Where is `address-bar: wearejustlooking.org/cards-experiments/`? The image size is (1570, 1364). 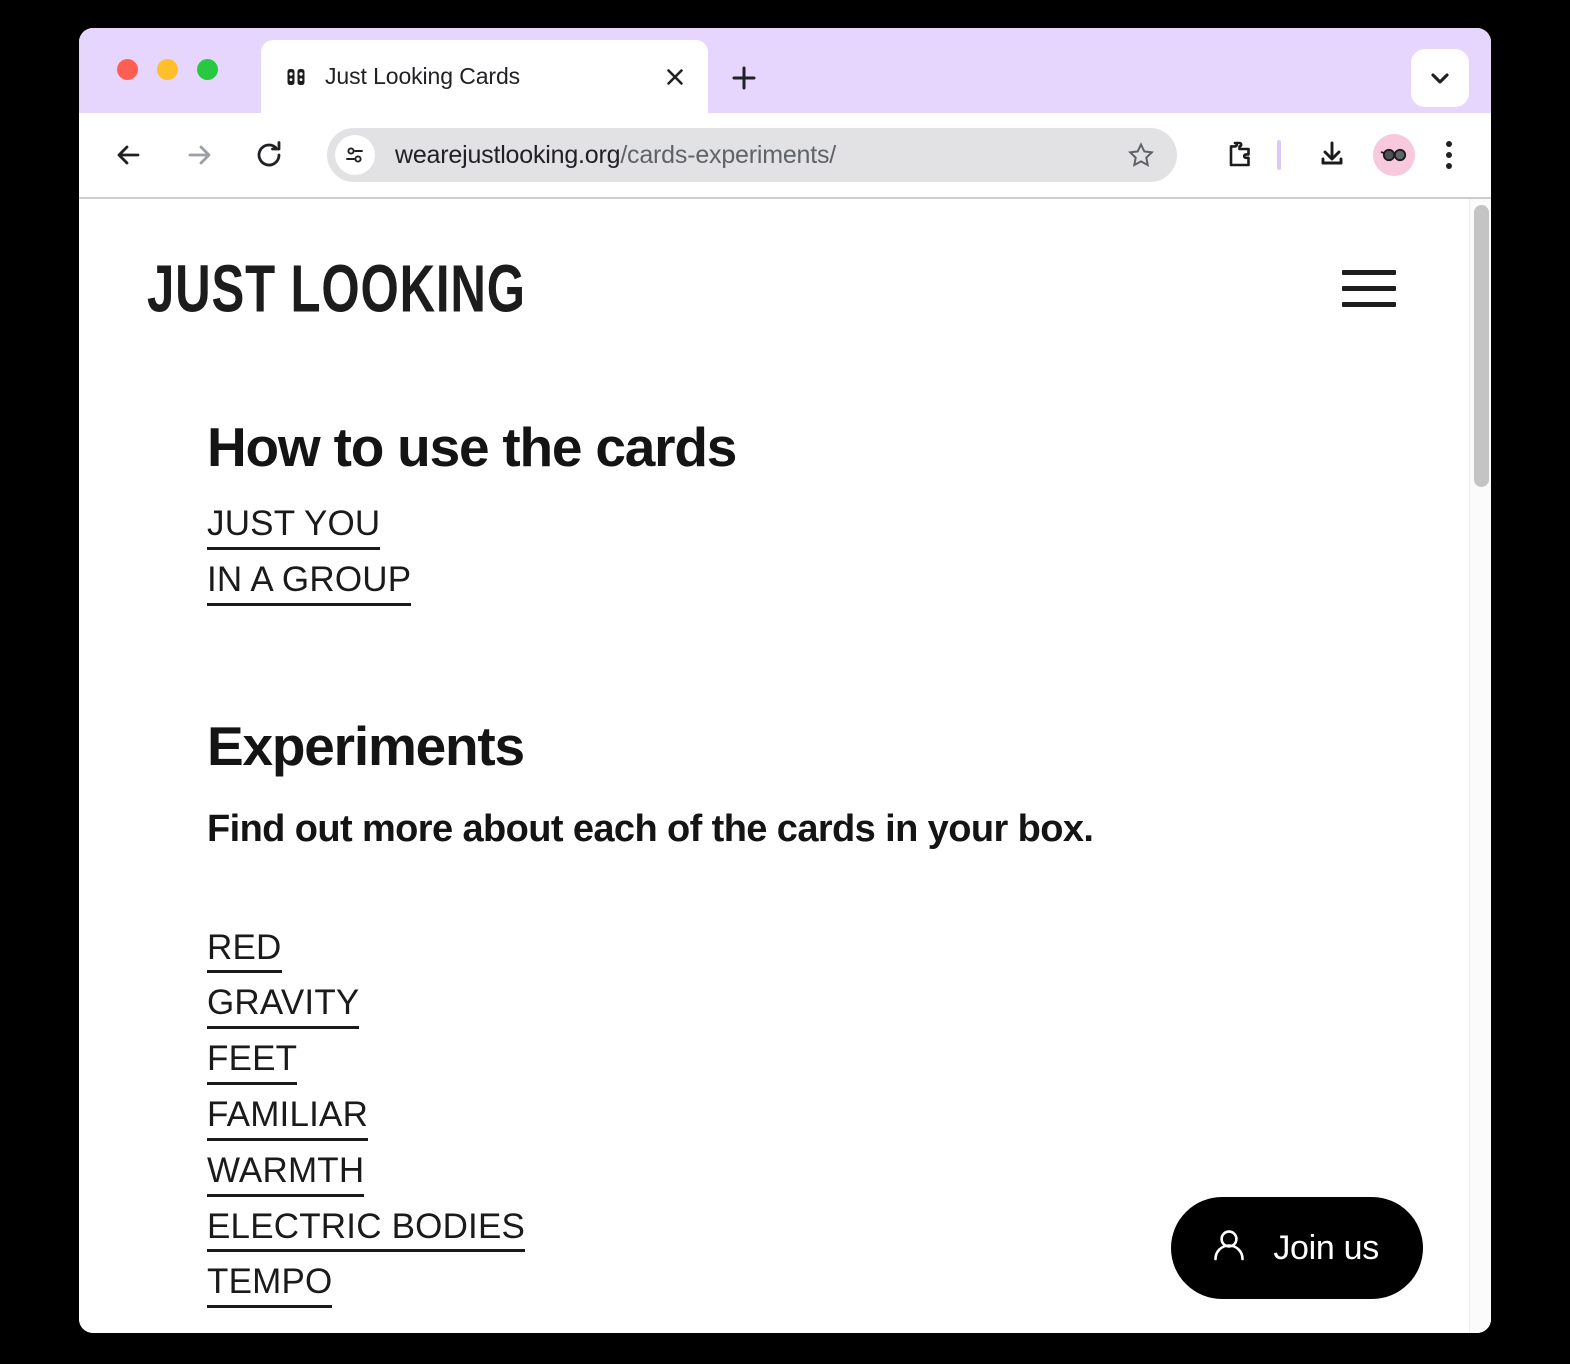 address-bar: wearejustlooking.org/cards-experiments/ is located at coordinates (752, 155).